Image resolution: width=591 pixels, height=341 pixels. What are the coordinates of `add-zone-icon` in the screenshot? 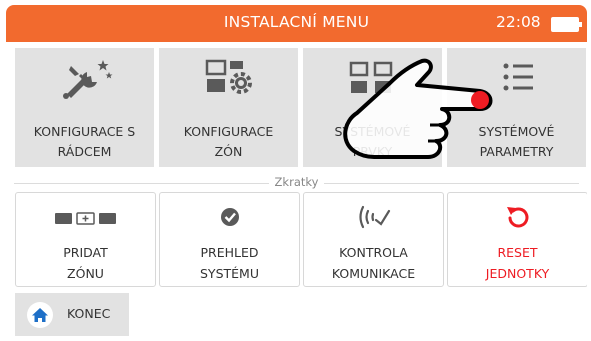 It's located at (85, 218).